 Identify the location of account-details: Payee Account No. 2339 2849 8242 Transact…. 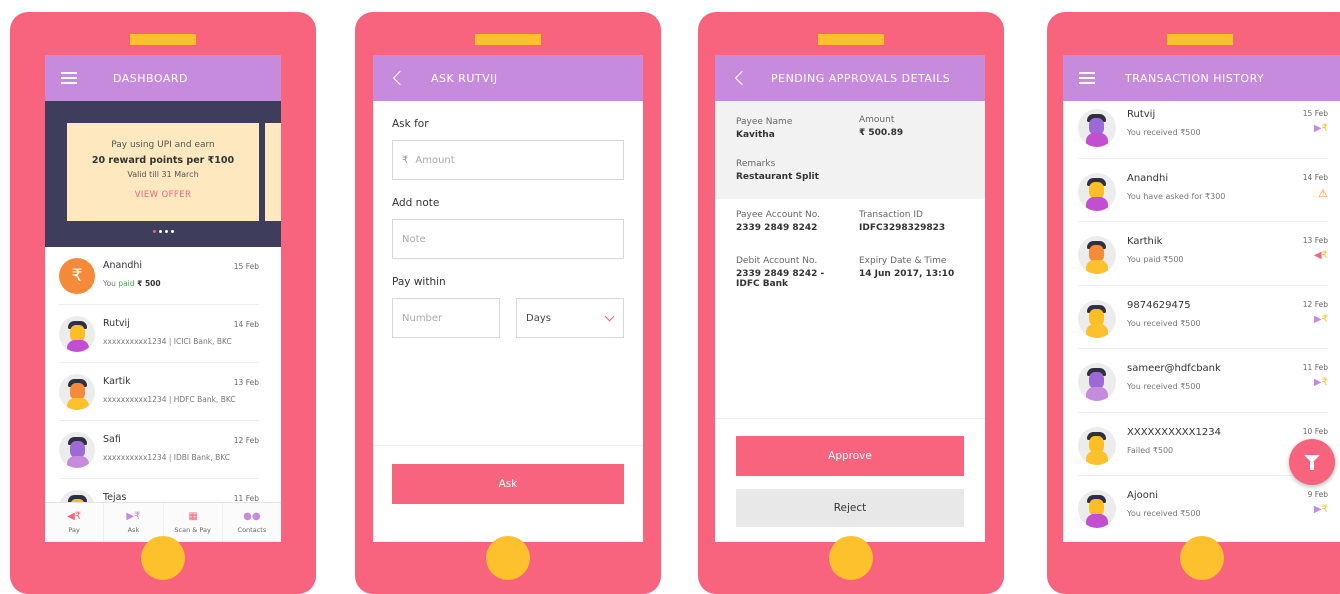
(850, 259).